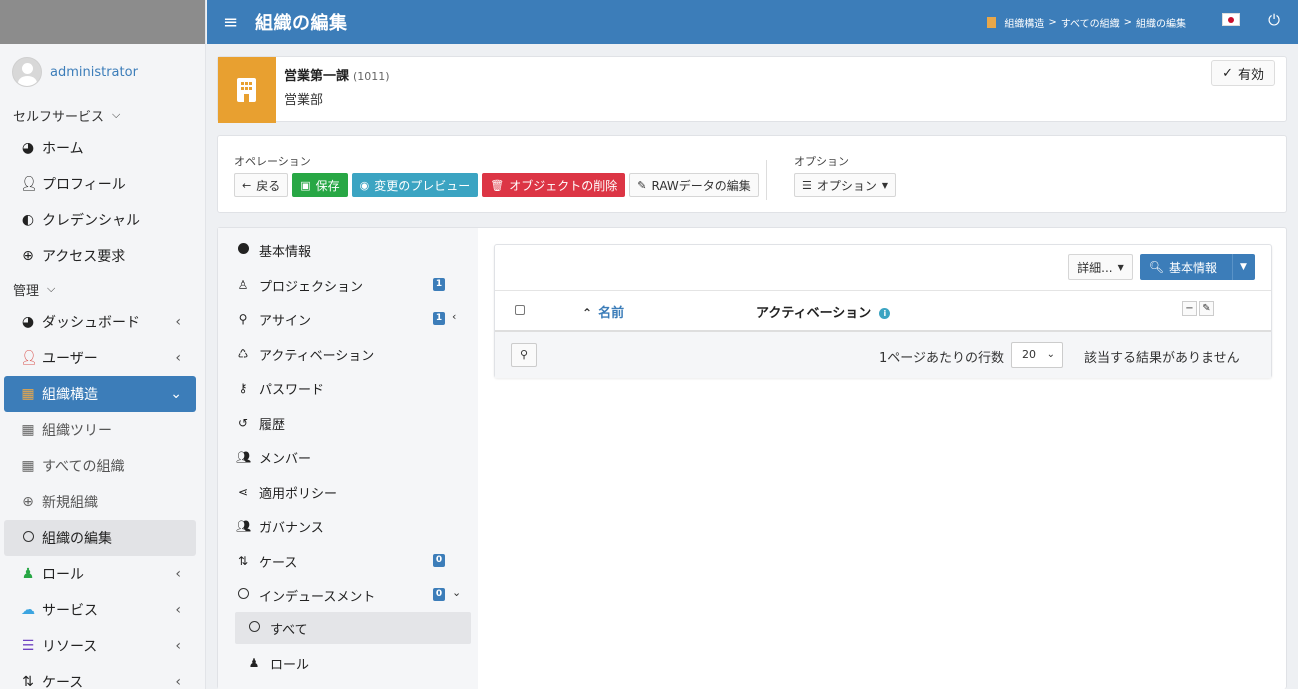  I want to click on case-icon: ⇅, so click(243, 561).